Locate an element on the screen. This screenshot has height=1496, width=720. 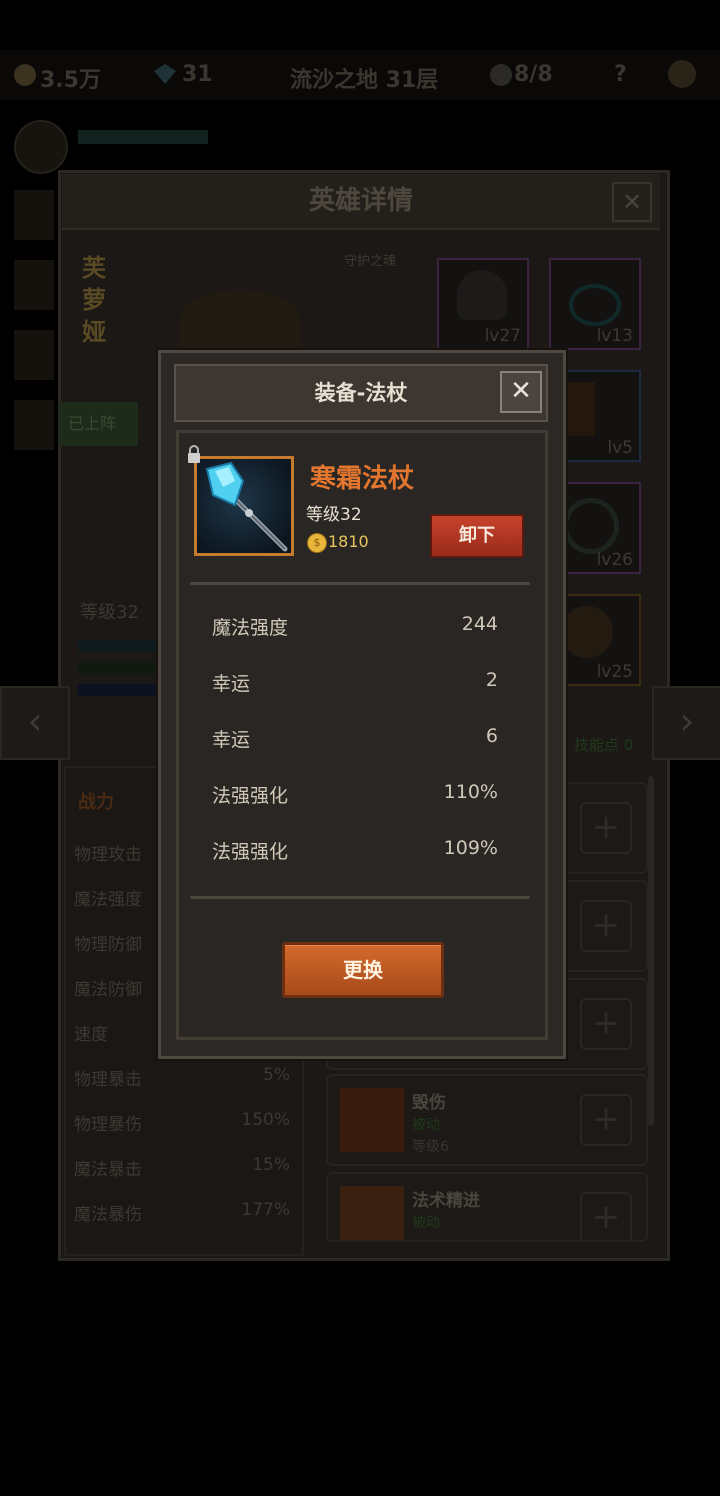
stat-value: 150% is located at coordinates (265, 1120).